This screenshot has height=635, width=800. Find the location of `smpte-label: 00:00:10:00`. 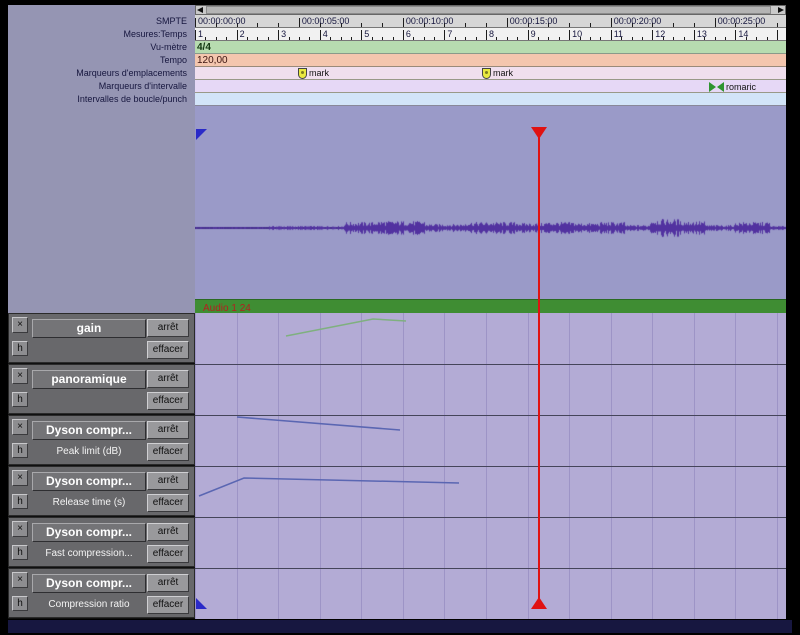

smpte-label: 00:00:10:00 is located at coordinates (429, 21).